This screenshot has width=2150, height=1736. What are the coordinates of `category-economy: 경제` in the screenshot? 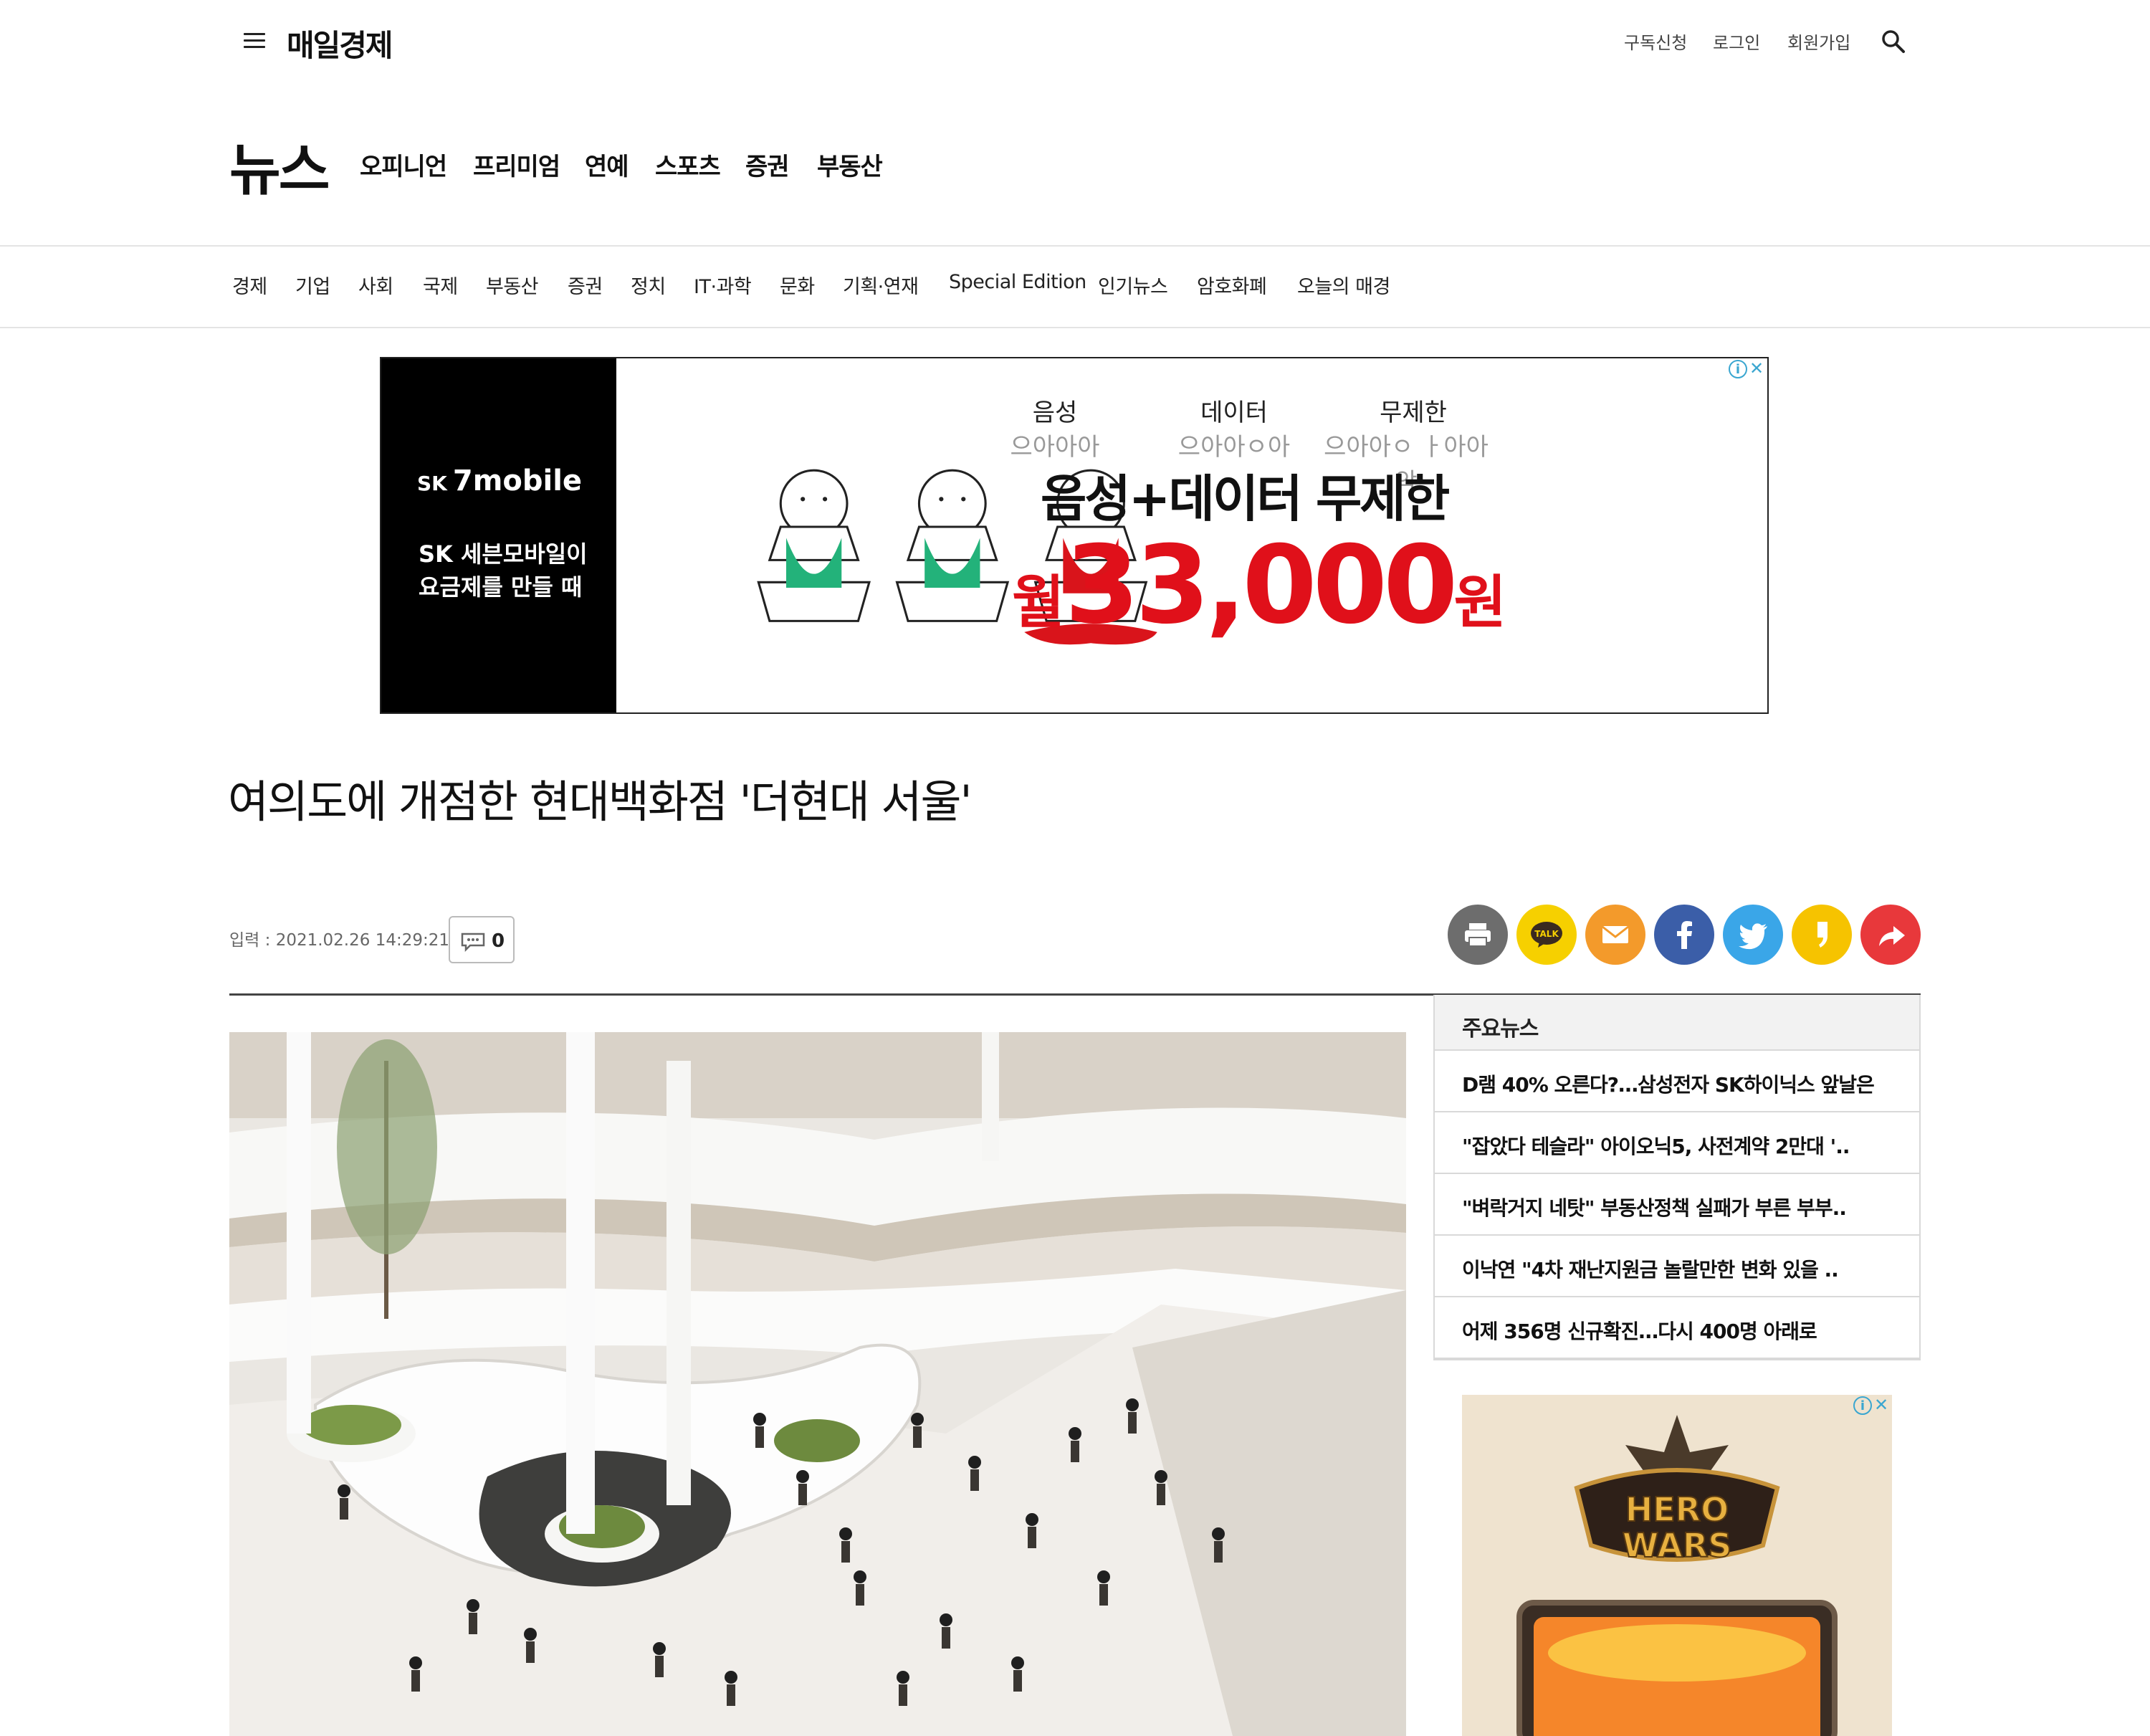 It's located at (250, 285).